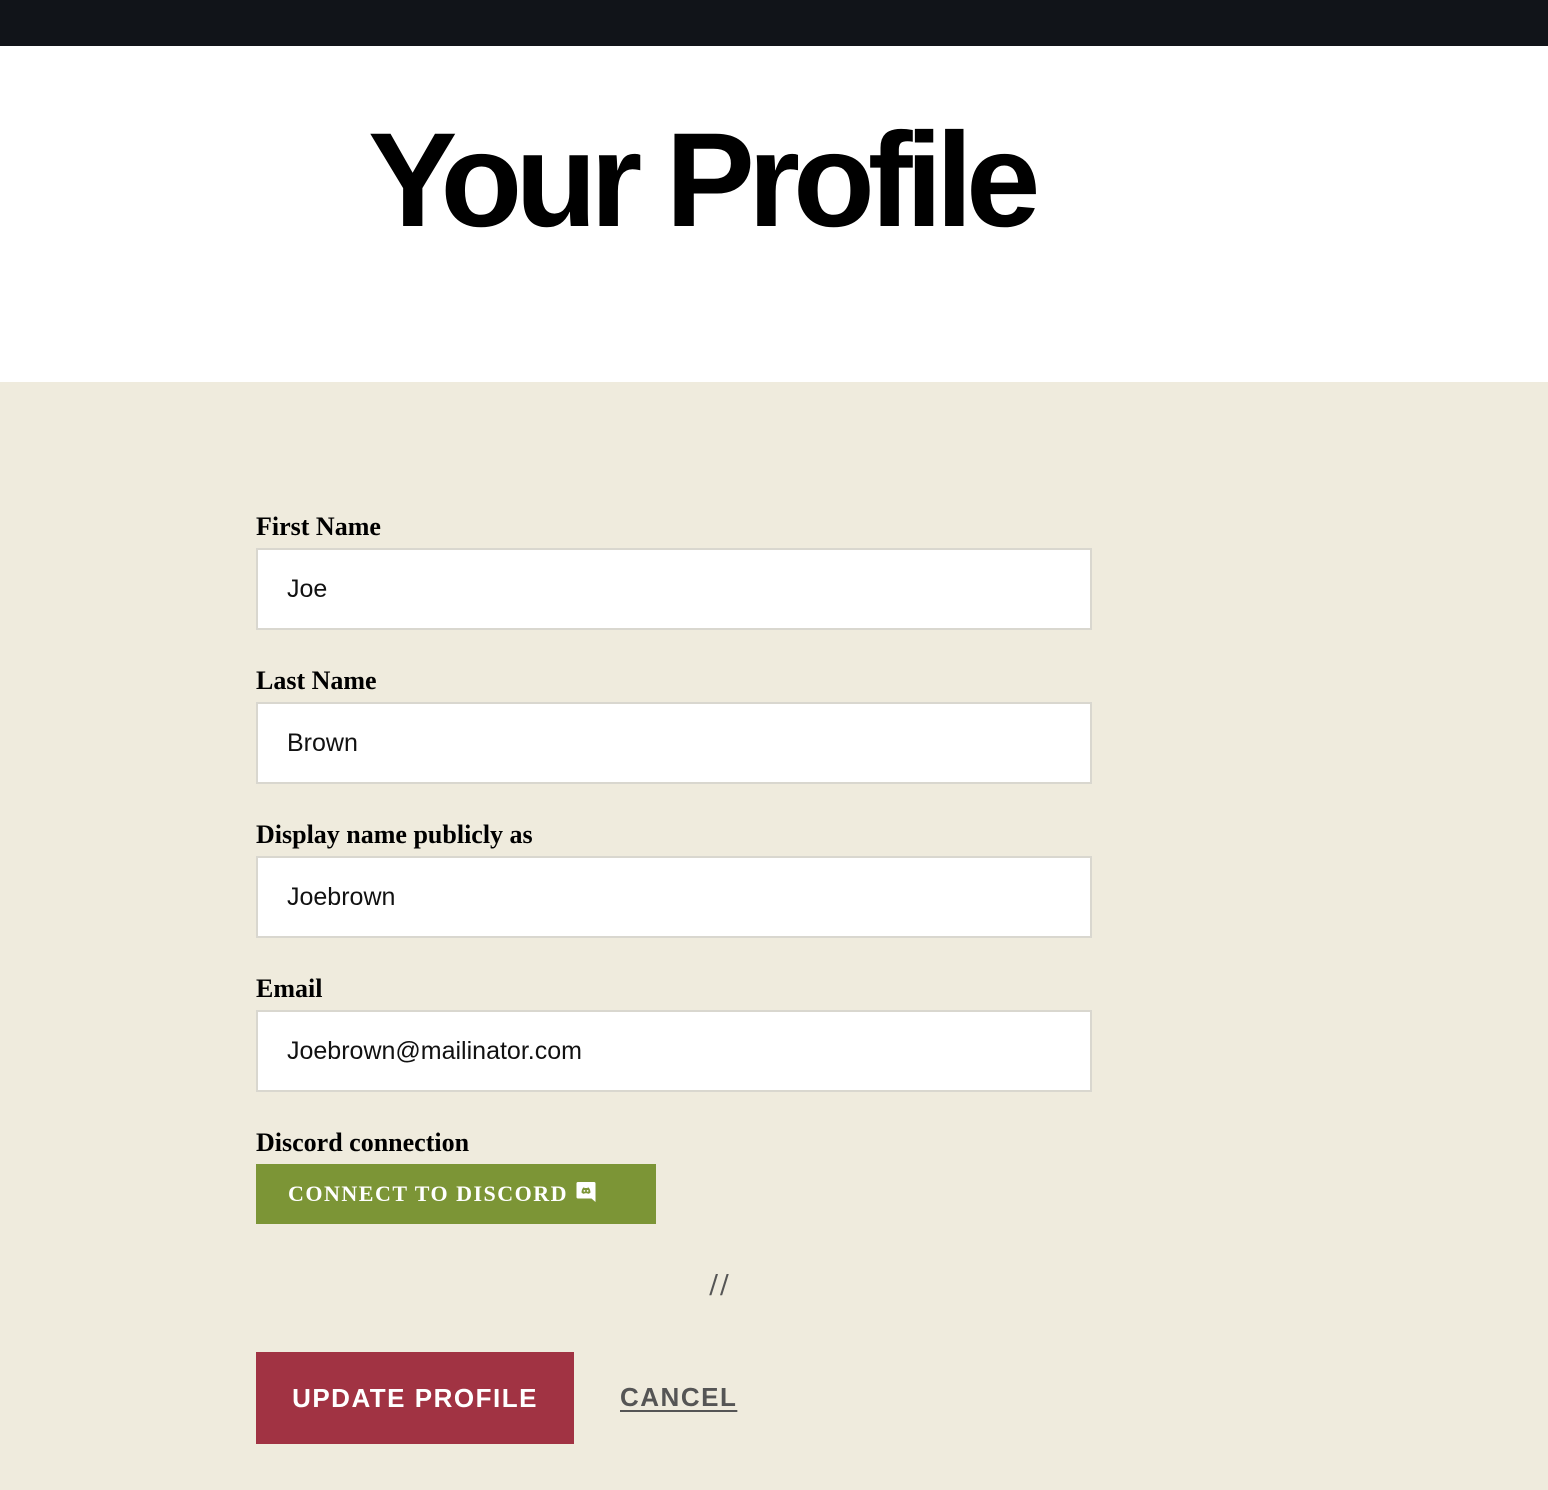 The image size is (1548, 1490). What do you see at coordinates (704, 180) in the screenshot?
I see `page-title: Your Profile` at bounding box center [704, 180].